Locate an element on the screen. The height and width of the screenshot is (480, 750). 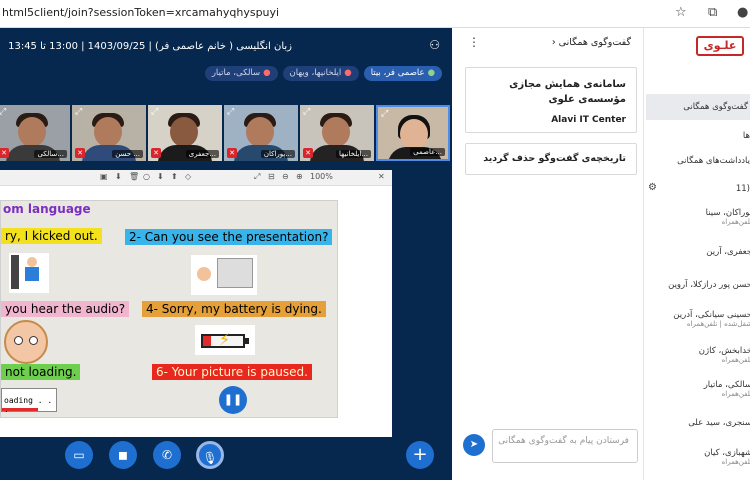
presentation-illustration is located at coordinates (224, 275).